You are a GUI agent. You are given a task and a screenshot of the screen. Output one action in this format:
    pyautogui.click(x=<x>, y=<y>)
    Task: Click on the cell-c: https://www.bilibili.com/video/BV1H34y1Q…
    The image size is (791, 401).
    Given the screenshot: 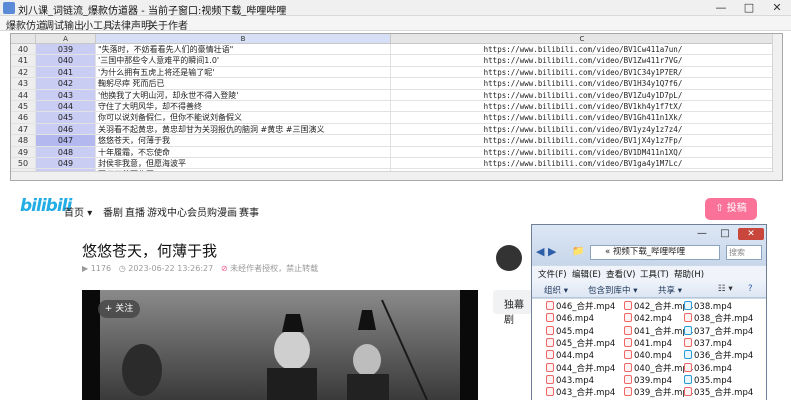 What is the action you would take?
    pyautogui.click(x=582, y=84)
    